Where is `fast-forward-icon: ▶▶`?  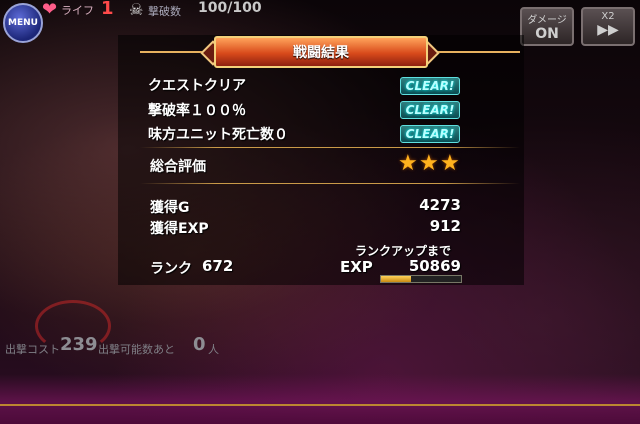 fast-forward-icon: ▶▶ is located at coordinates (608, 30).